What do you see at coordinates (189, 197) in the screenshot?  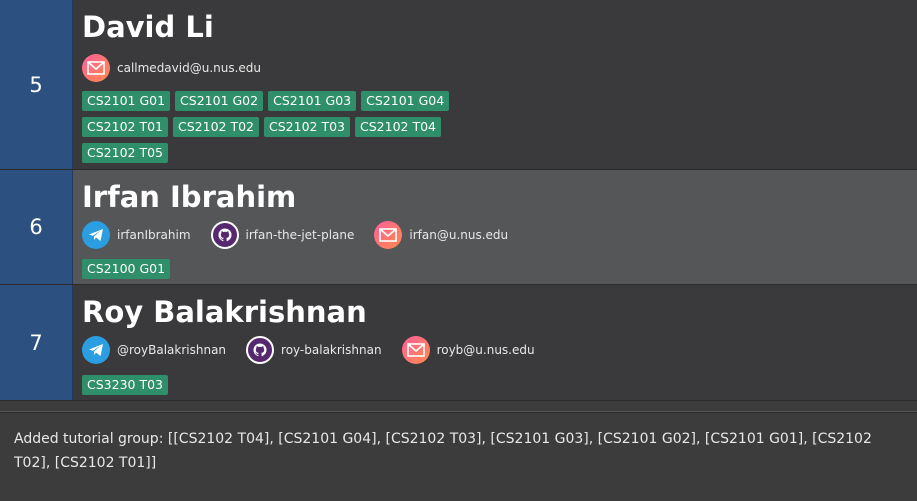 I see `person-name: Irfan Ibrahim` at bounding box center [189, 197].